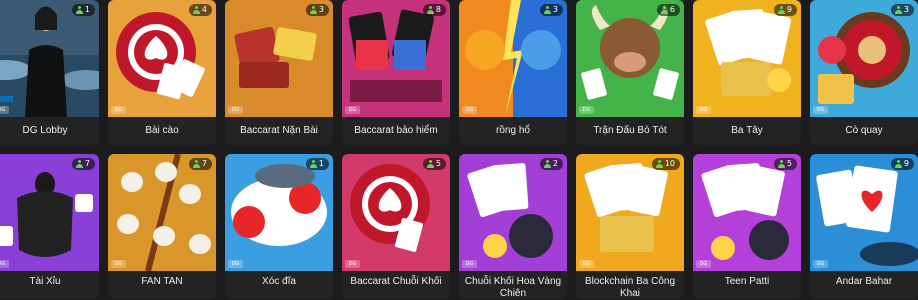  What do you see at coordinates (630, 287) in the screenshot?
I see `game-name: Blockchain Ba Công Khai` at bounding box center [630, 287].